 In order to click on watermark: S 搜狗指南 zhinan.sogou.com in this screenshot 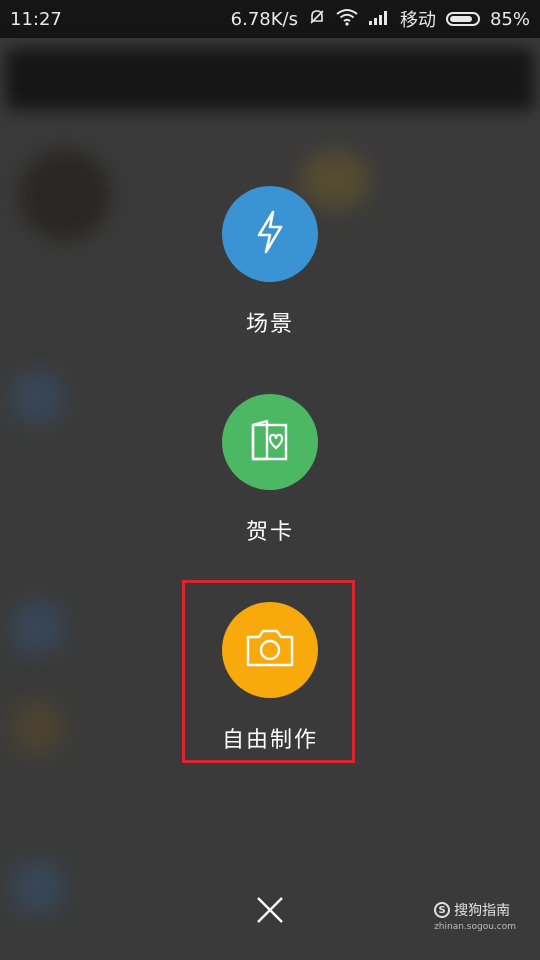, I will do `click(475, 916)`.